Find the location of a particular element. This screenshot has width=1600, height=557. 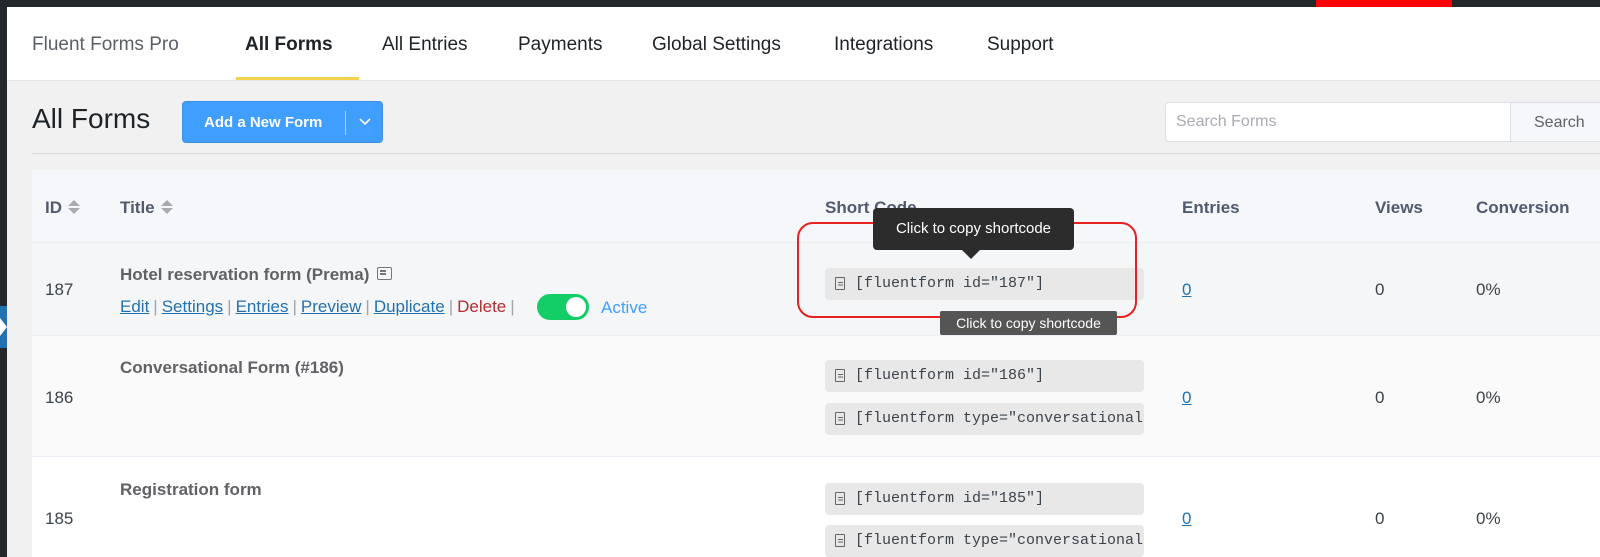

form-title-text: Hotel reservation form (Prema) is located at coordinates (245, 274).